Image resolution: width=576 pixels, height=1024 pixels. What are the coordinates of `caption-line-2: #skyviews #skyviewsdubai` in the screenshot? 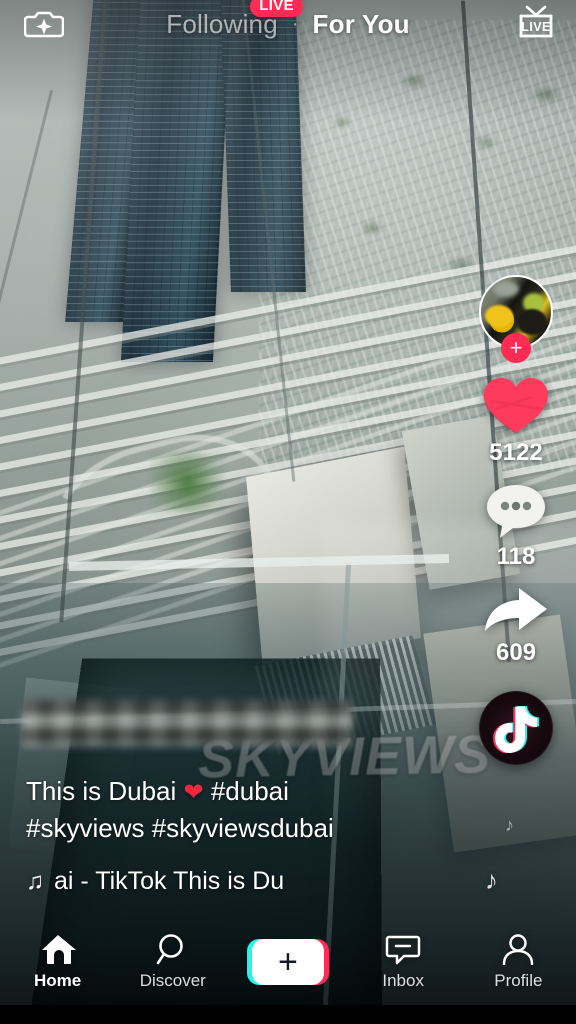 It's located at (226, 828).